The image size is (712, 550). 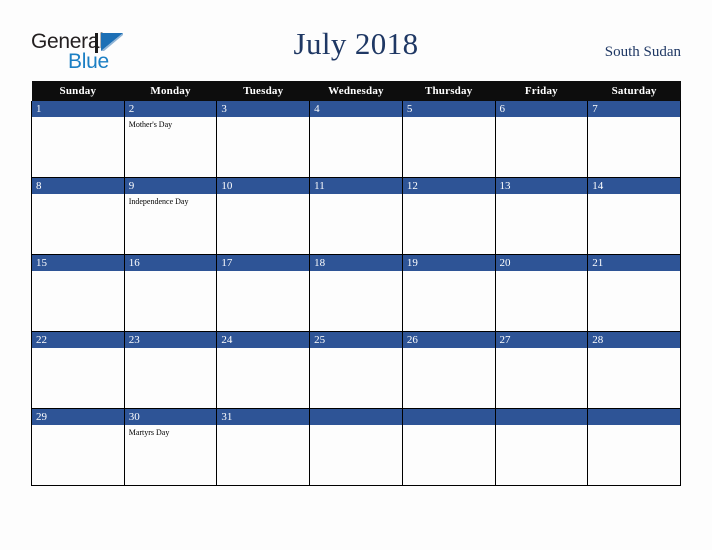 I want to click on calendar-week-row: 15 16 17 18 19 20 21, so click(x=356, y=293).